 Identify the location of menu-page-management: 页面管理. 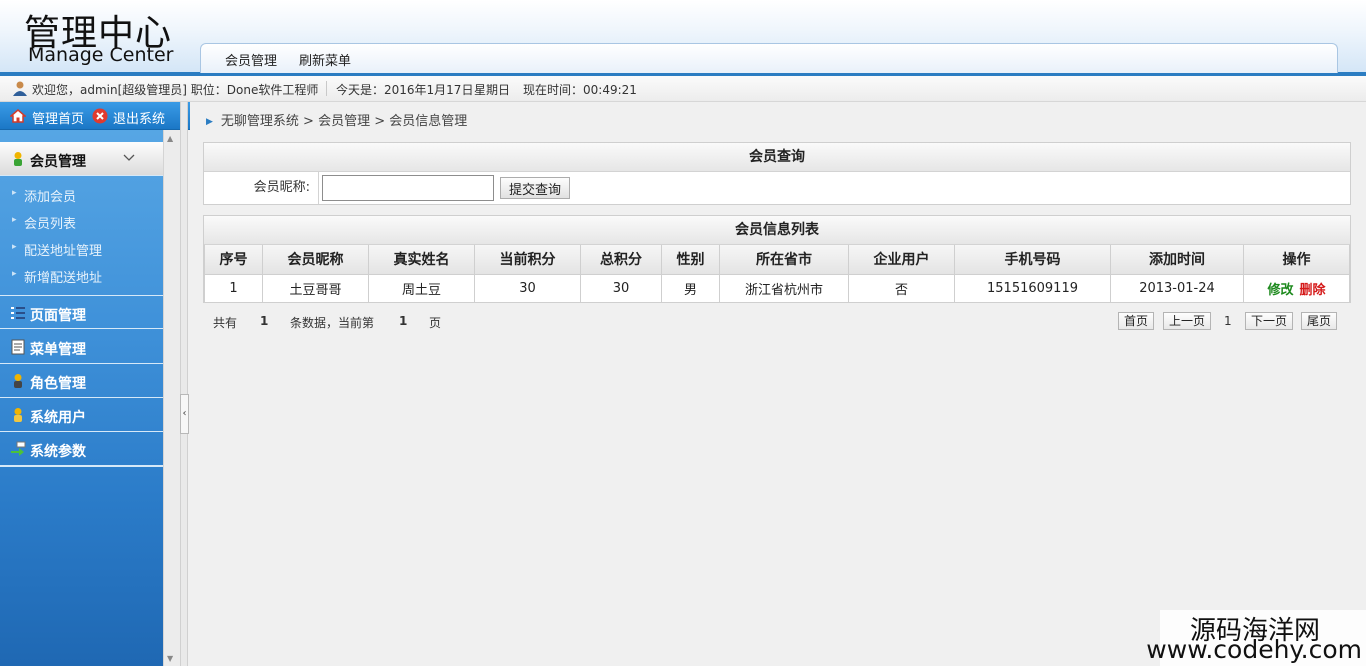
(81, 312).